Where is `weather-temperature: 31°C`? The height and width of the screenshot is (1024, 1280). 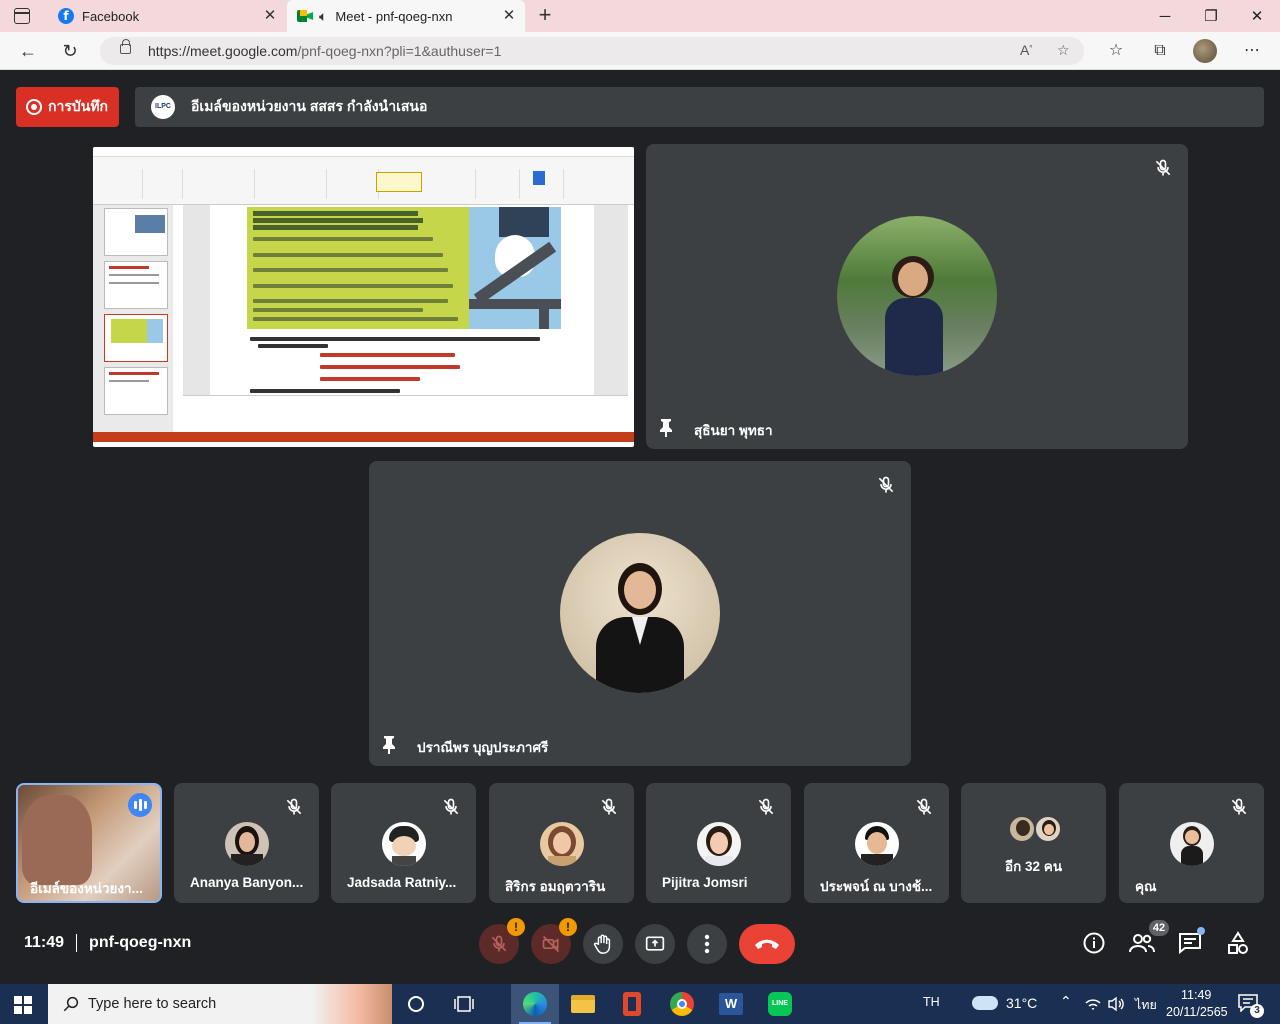
weather-temperature: 31°C is located at coordinates (1021, 1003).